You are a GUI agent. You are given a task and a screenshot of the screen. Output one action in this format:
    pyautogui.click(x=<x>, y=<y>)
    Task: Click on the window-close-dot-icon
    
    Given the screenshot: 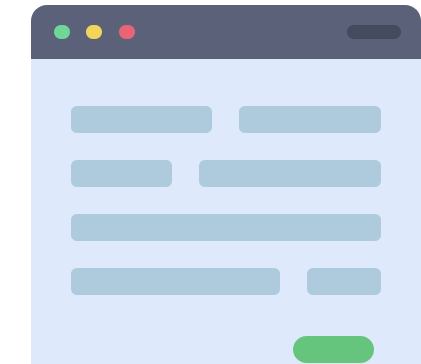 What is the action you would take?
    pyautogui.click(x=127, y=32)
    